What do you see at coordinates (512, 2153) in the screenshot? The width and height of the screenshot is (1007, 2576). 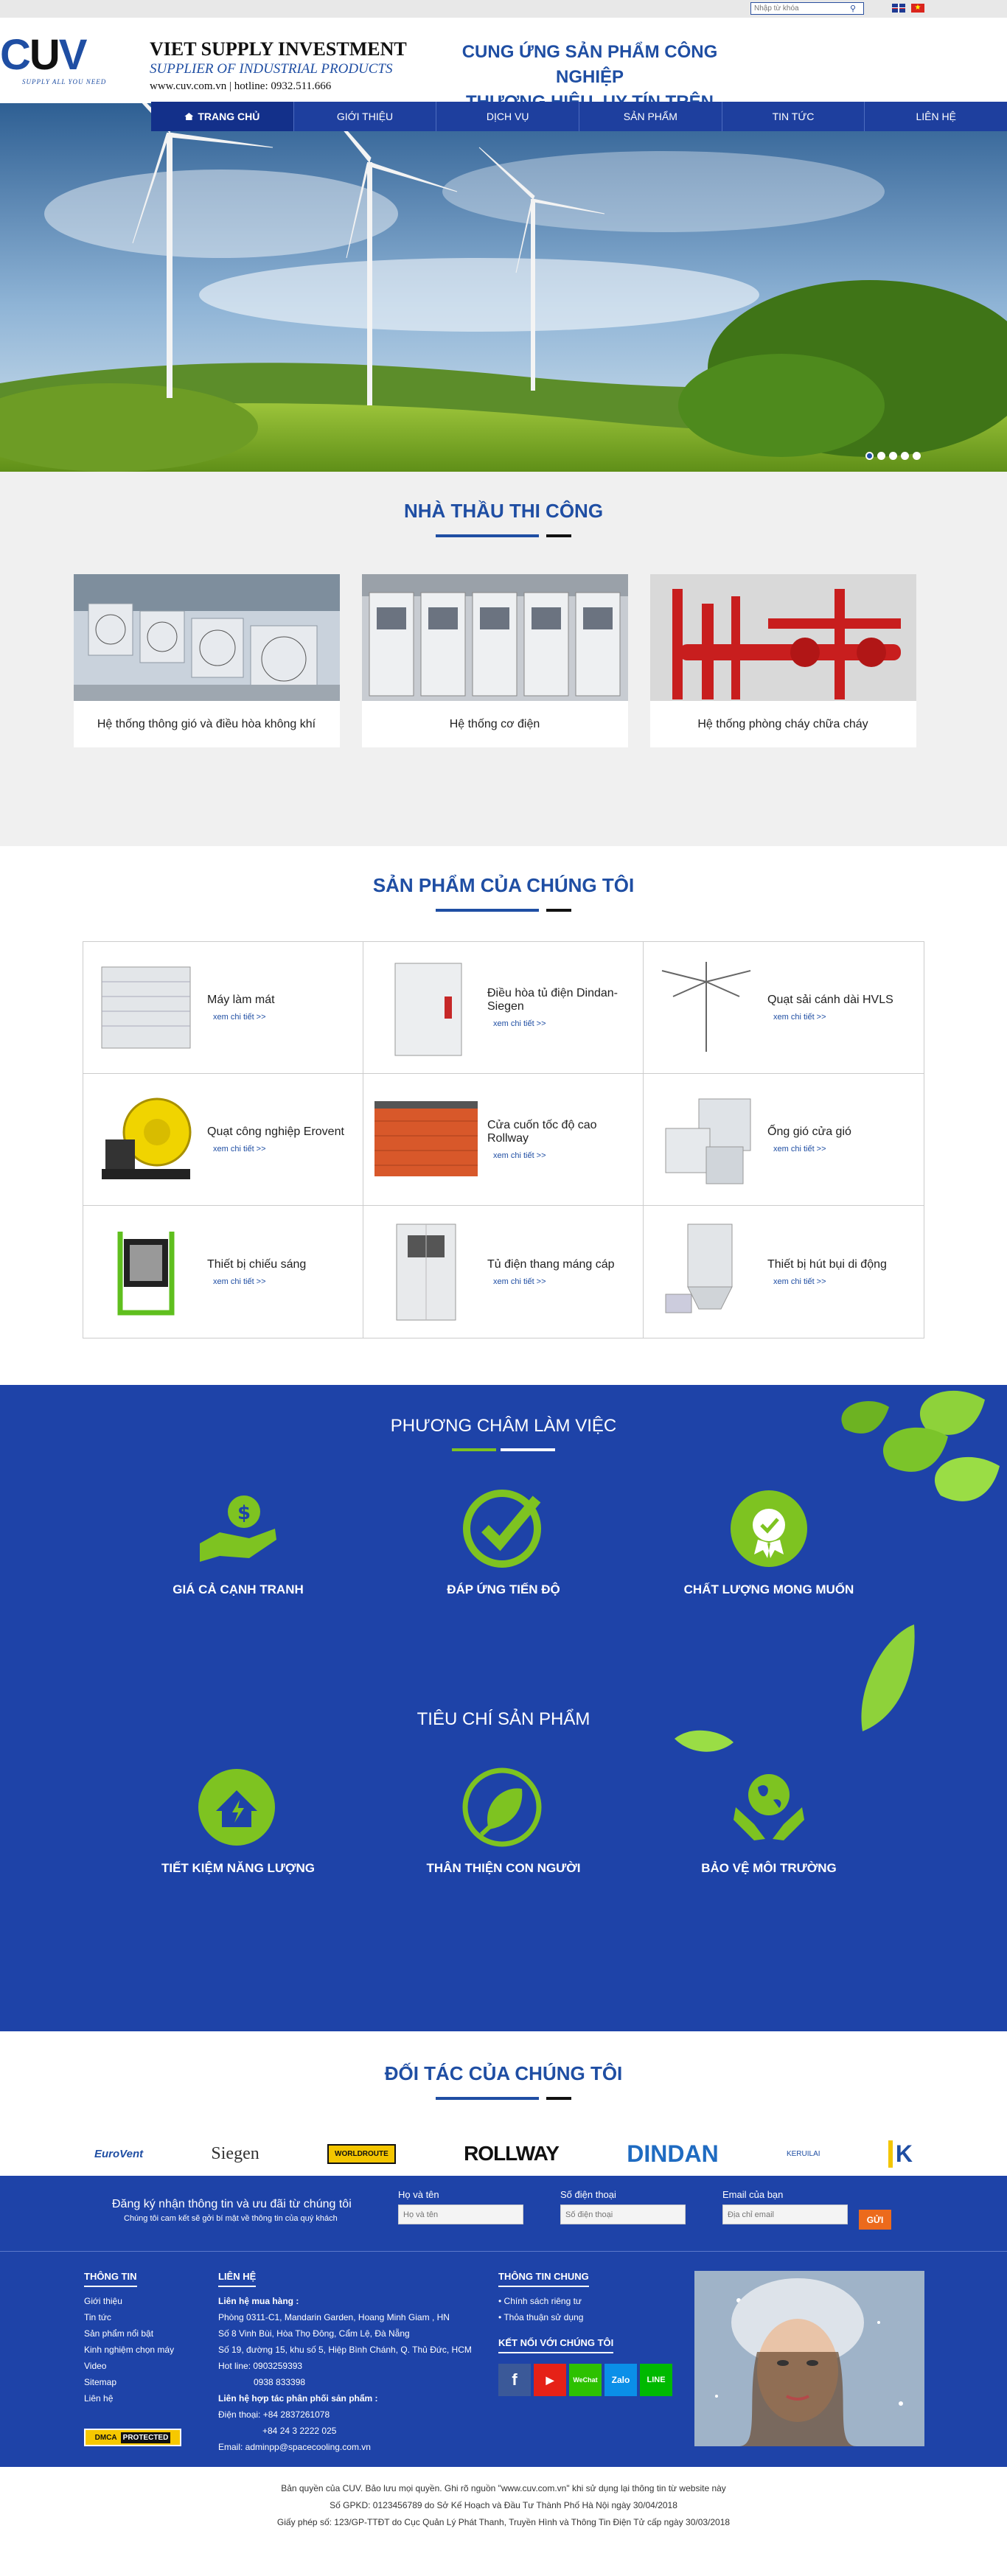 I see `partner-logo-rollway: ROLLWAY` at bounding box center [512, 2153].